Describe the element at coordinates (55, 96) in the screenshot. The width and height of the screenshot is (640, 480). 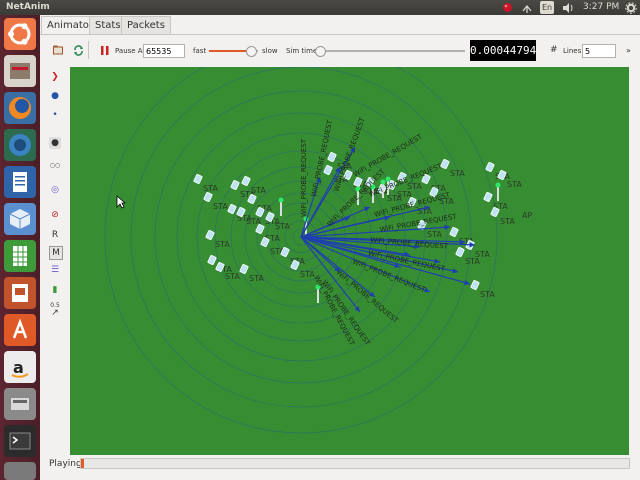
I see `zoom-in-icon: ●` at that location.